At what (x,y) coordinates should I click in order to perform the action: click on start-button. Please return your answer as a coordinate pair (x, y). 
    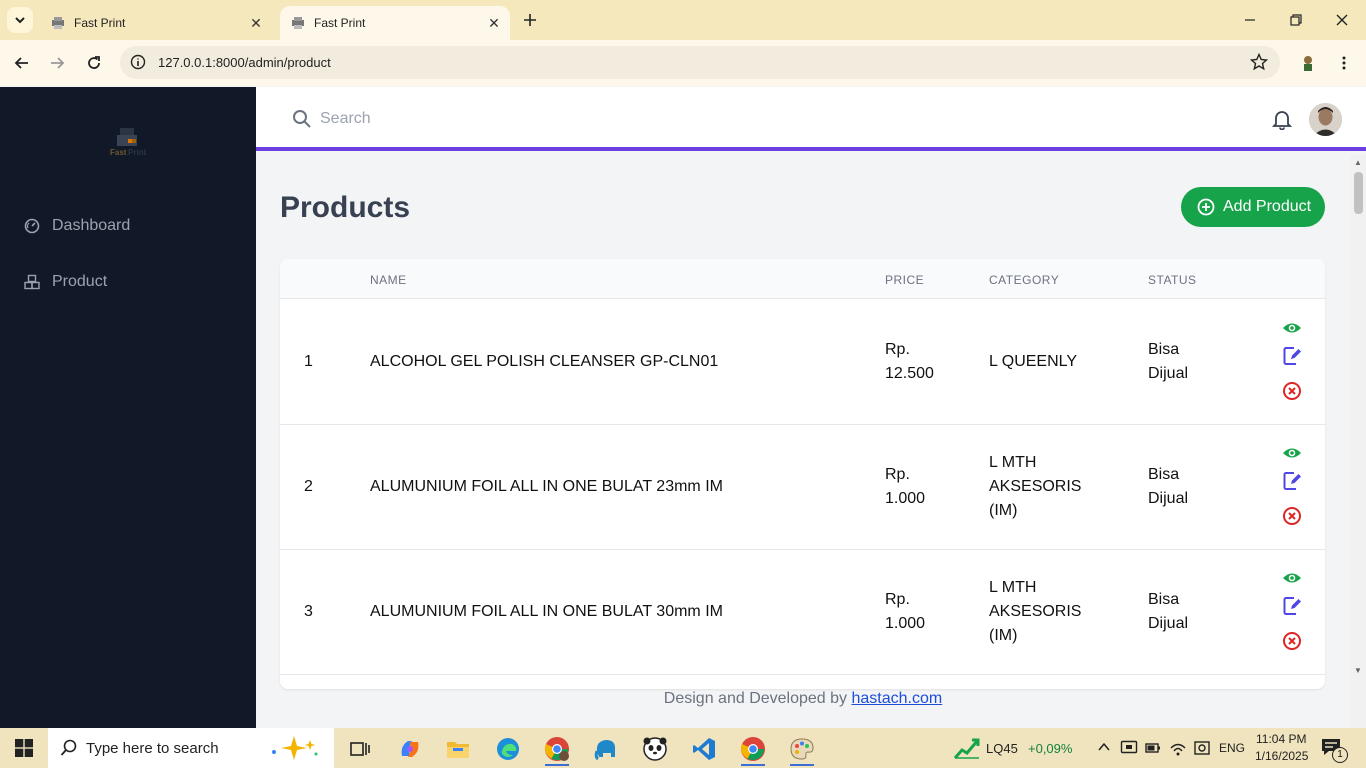
    Looking at the image, I should click on (24, 748).